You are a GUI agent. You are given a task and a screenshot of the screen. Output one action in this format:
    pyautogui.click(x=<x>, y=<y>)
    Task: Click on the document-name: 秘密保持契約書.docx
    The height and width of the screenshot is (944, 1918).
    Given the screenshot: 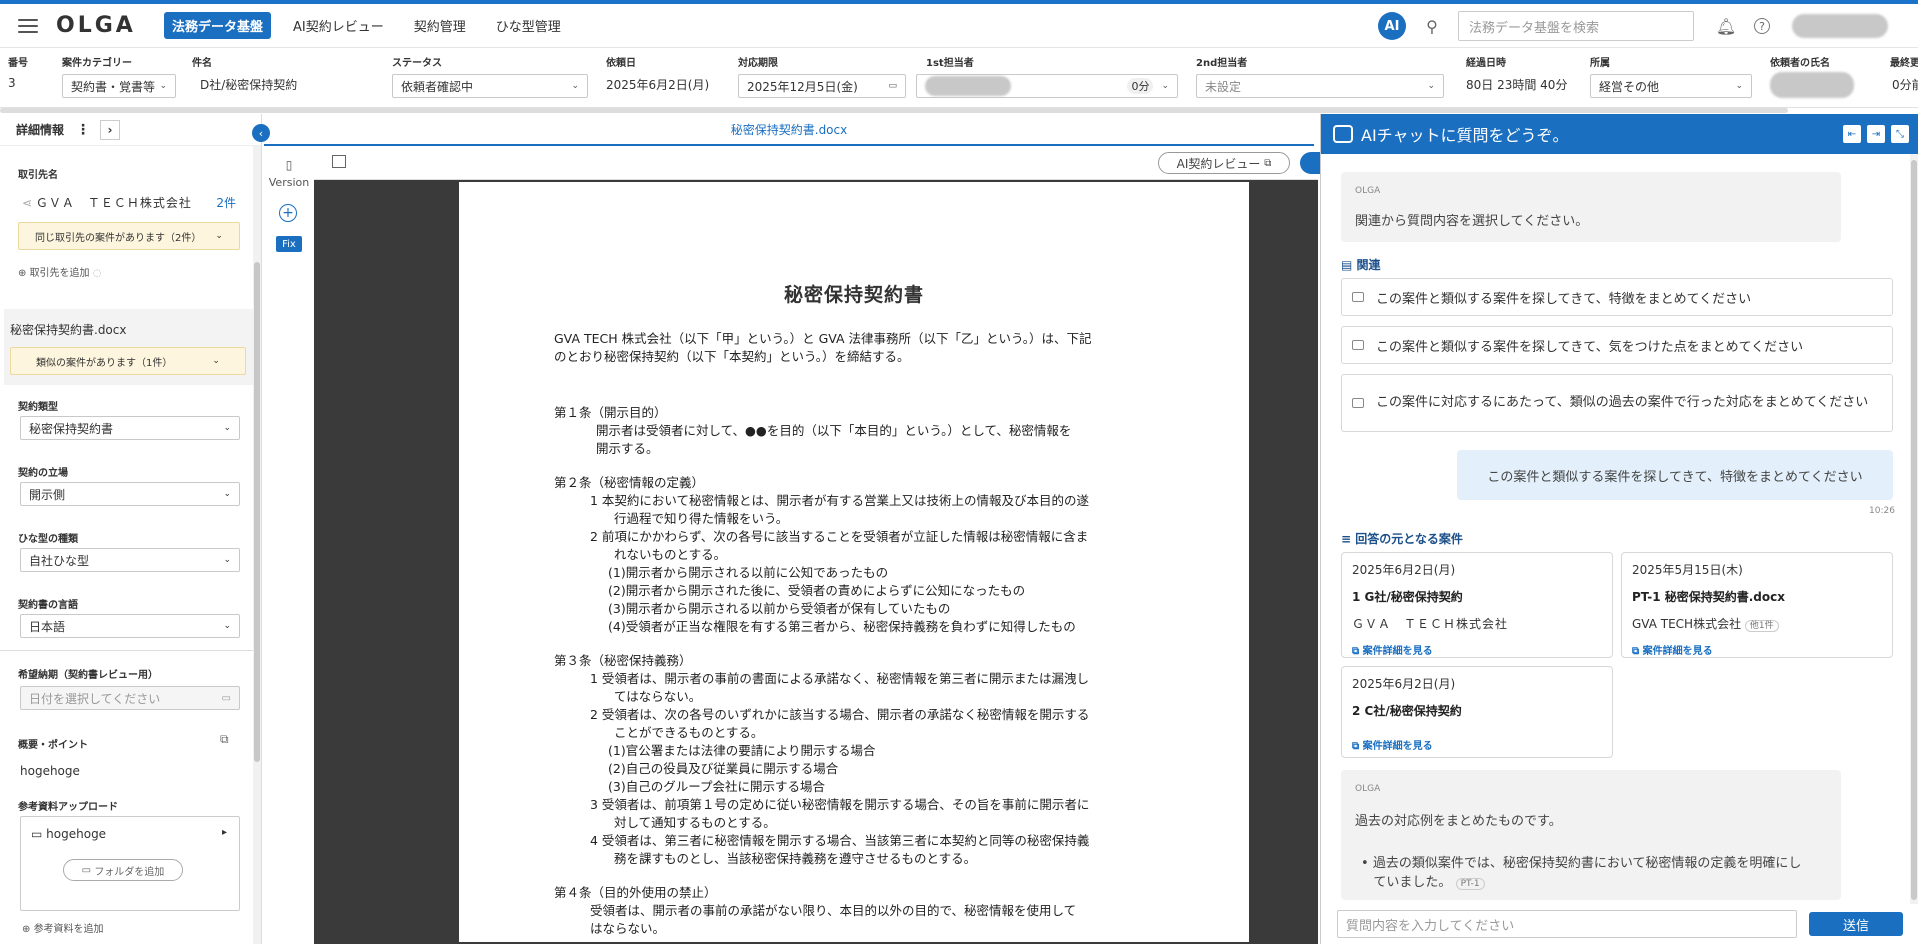 What is the action you would take?
    pyautogui.click(x=68, y=329)
    